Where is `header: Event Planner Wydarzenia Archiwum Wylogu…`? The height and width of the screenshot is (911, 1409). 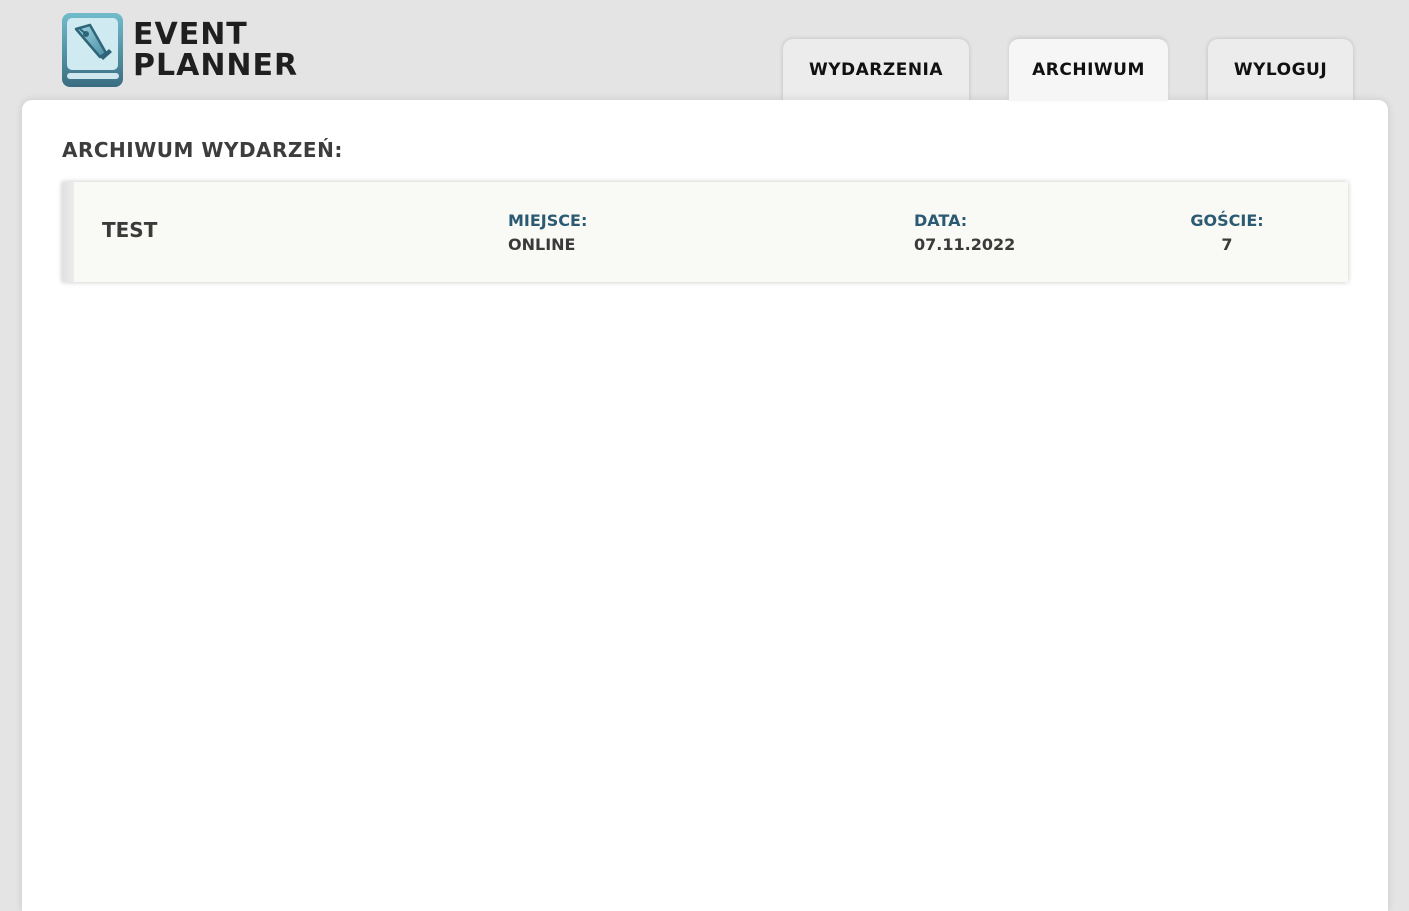
header: Event Planner Wydarzenia Archiwum Wylogu… is located at coordinates (704, 50).